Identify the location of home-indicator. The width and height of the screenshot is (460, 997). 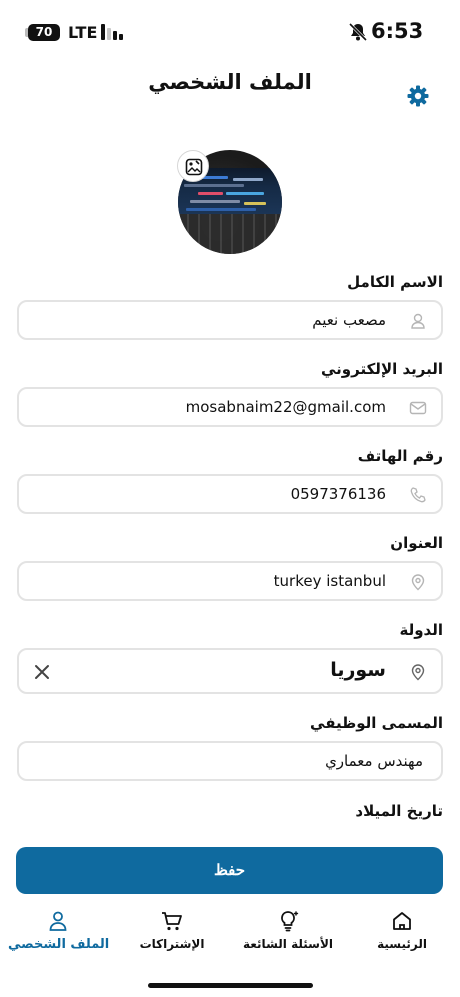
(230, 985).